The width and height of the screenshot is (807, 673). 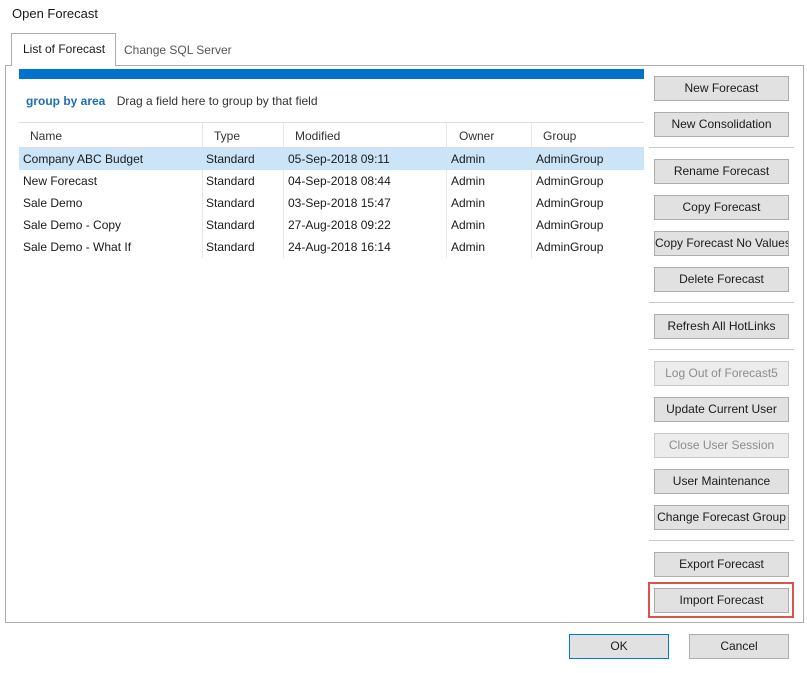 I want to click on cell-modified: 03-Sep-2018 15:47, so click(x=339, y=203).